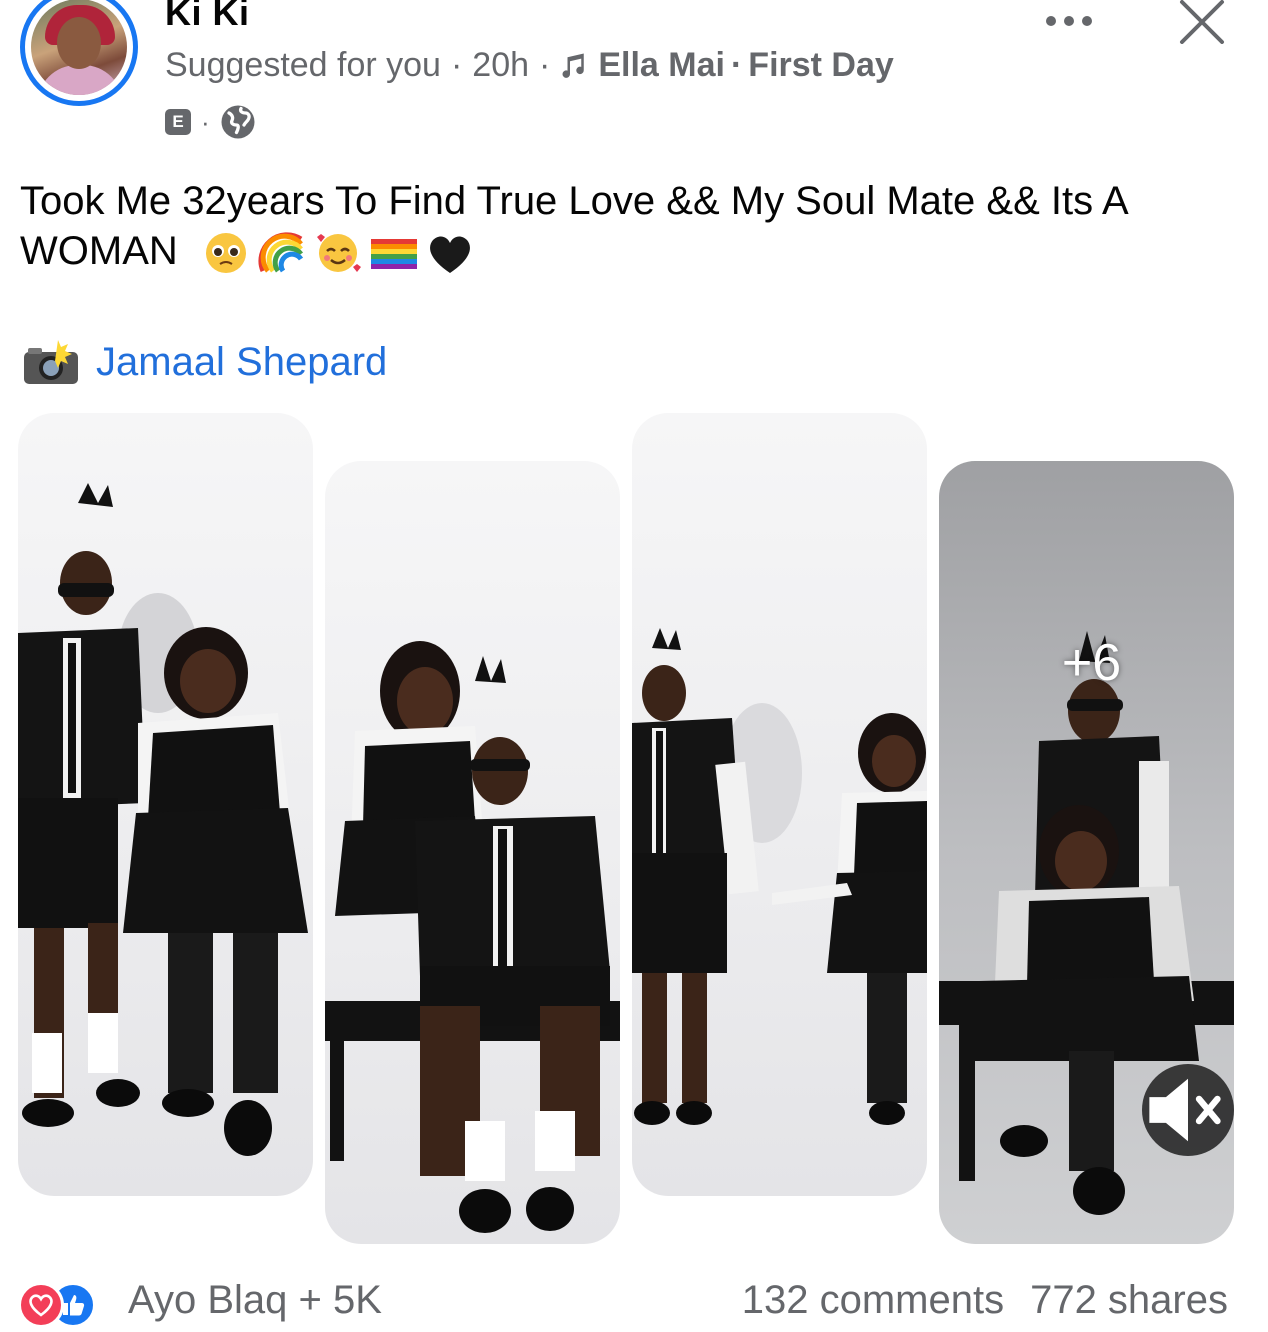  Describe the element at coordinates (207, 17) in the screenshot. I see `author-name: Ki Ki` at that location.